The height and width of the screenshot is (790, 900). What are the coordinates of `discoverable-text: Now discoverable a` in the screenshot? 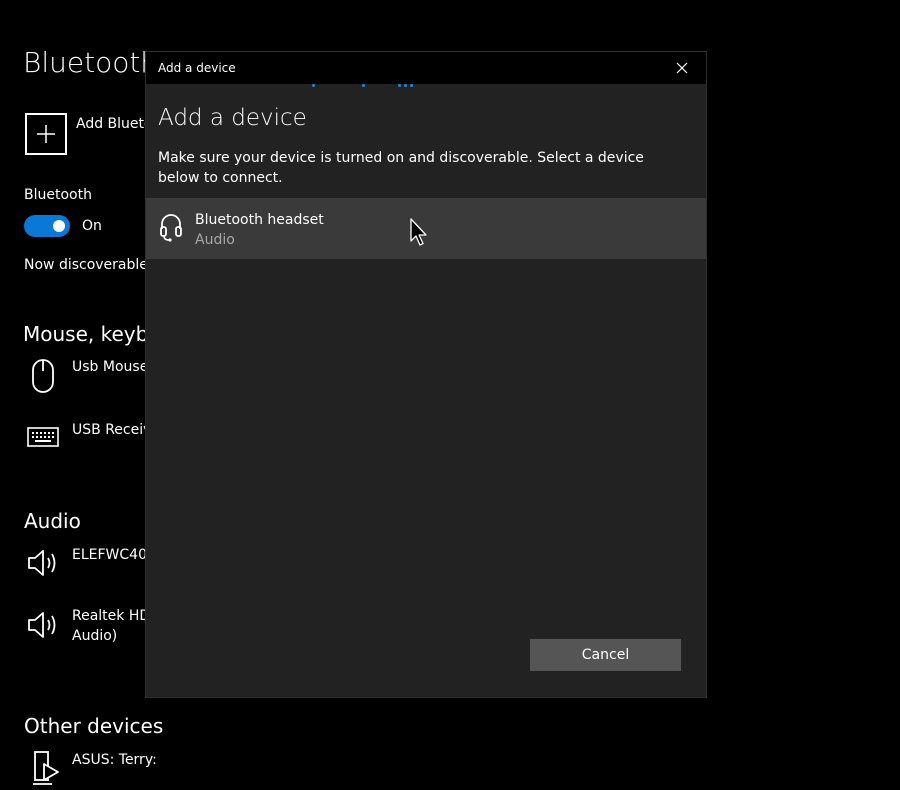 It's located at (92, 265).